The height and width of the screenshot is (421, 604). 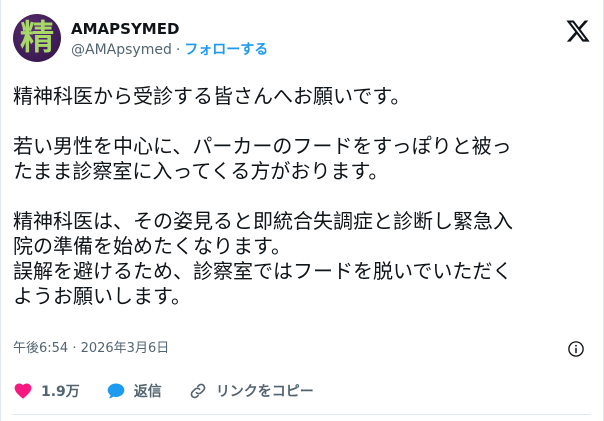 What do you see at coordinates (201, 171) in the screenshot?
I see `tweet-paragraph-2-line-2: たまま診察室に入ってくる方がおります。` at bounding box center [201, 171].